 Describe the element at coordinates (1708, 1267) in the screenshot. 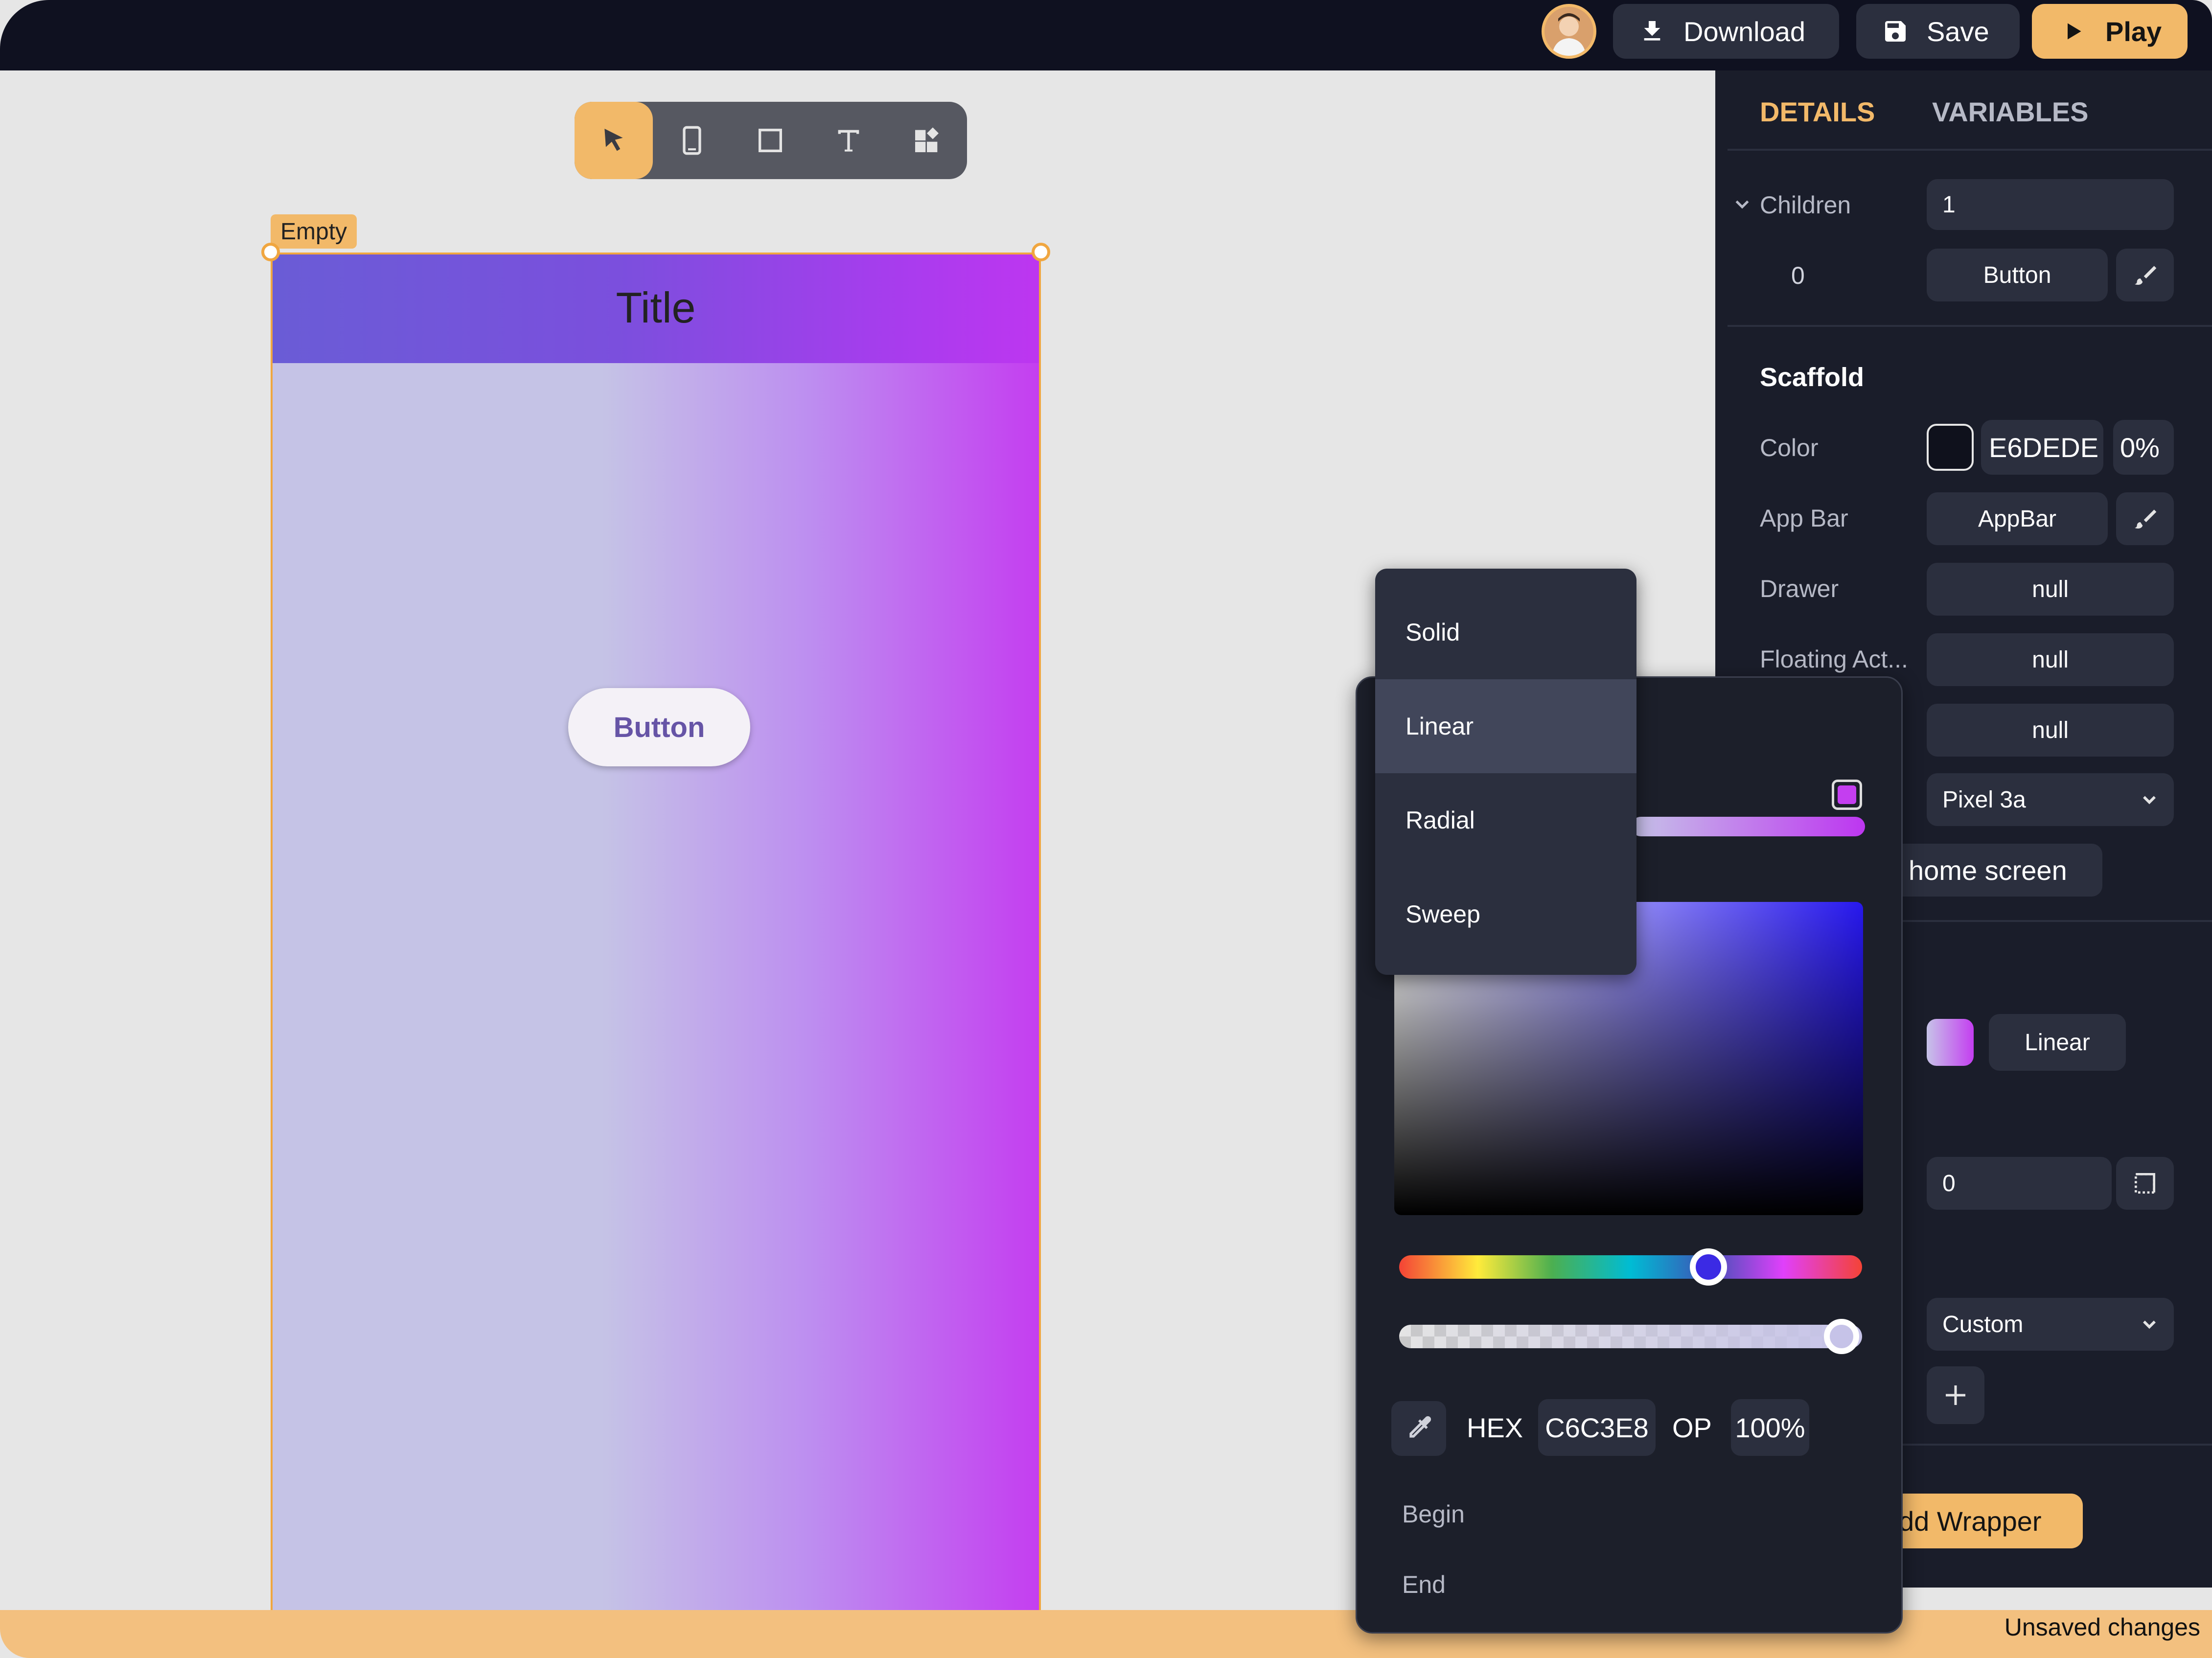

I see `hue-slider-thumb` at that location.